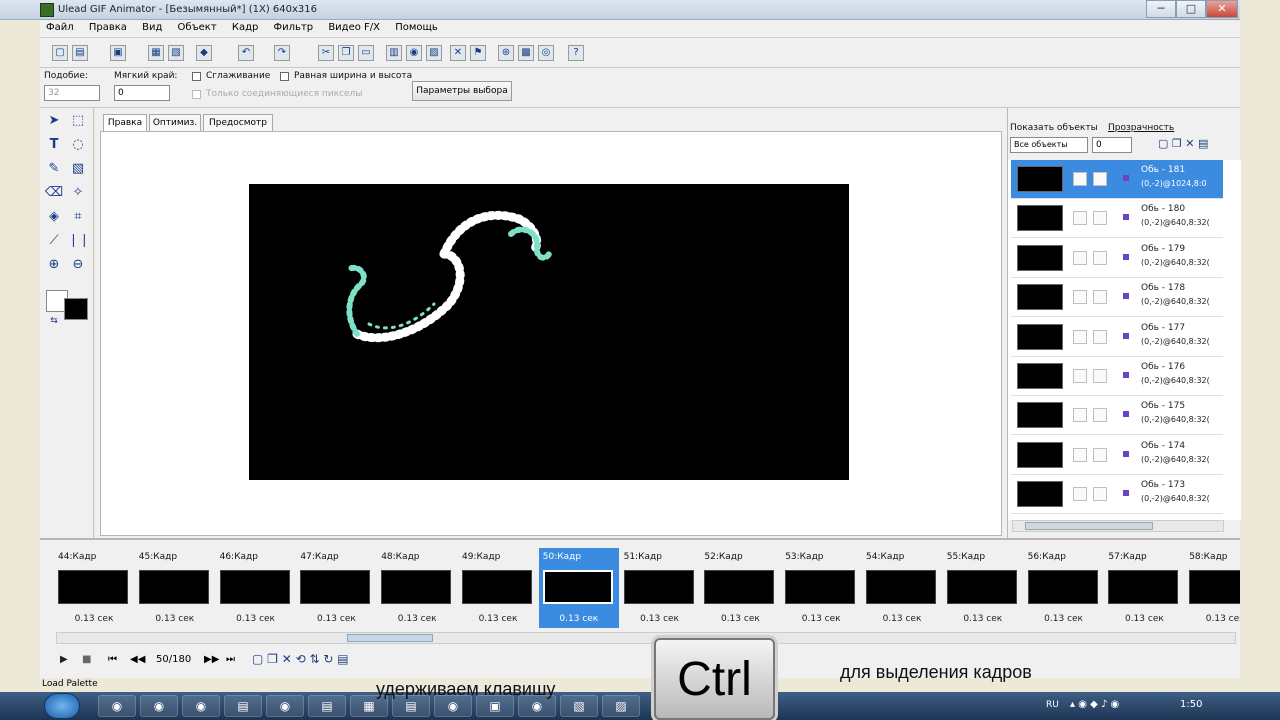 This screenshot has height=720, width=1280. Describe the element at coordinates (204, 53) in the screenshot. I see `palette-icon: ◆` at that location.